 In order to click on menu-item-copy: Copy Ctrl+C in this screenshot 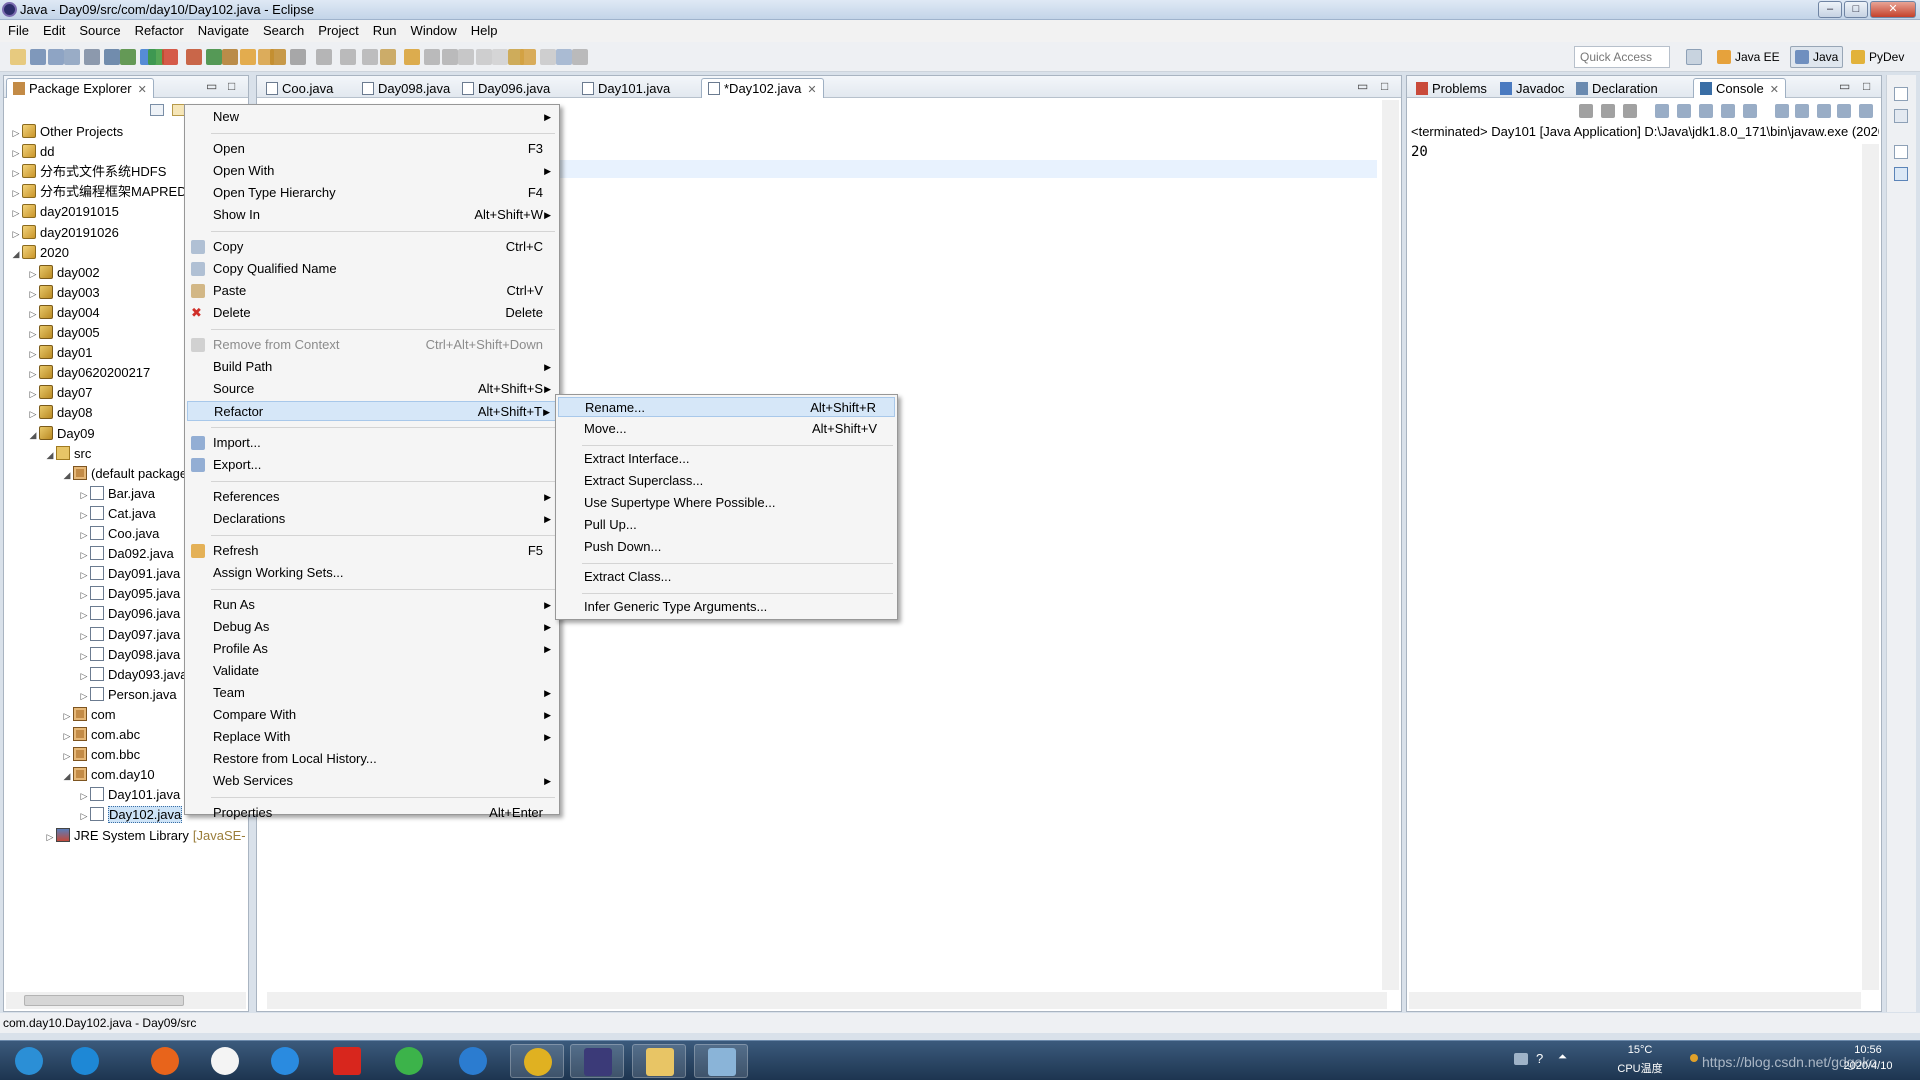, I will do `click(372, 247)`.